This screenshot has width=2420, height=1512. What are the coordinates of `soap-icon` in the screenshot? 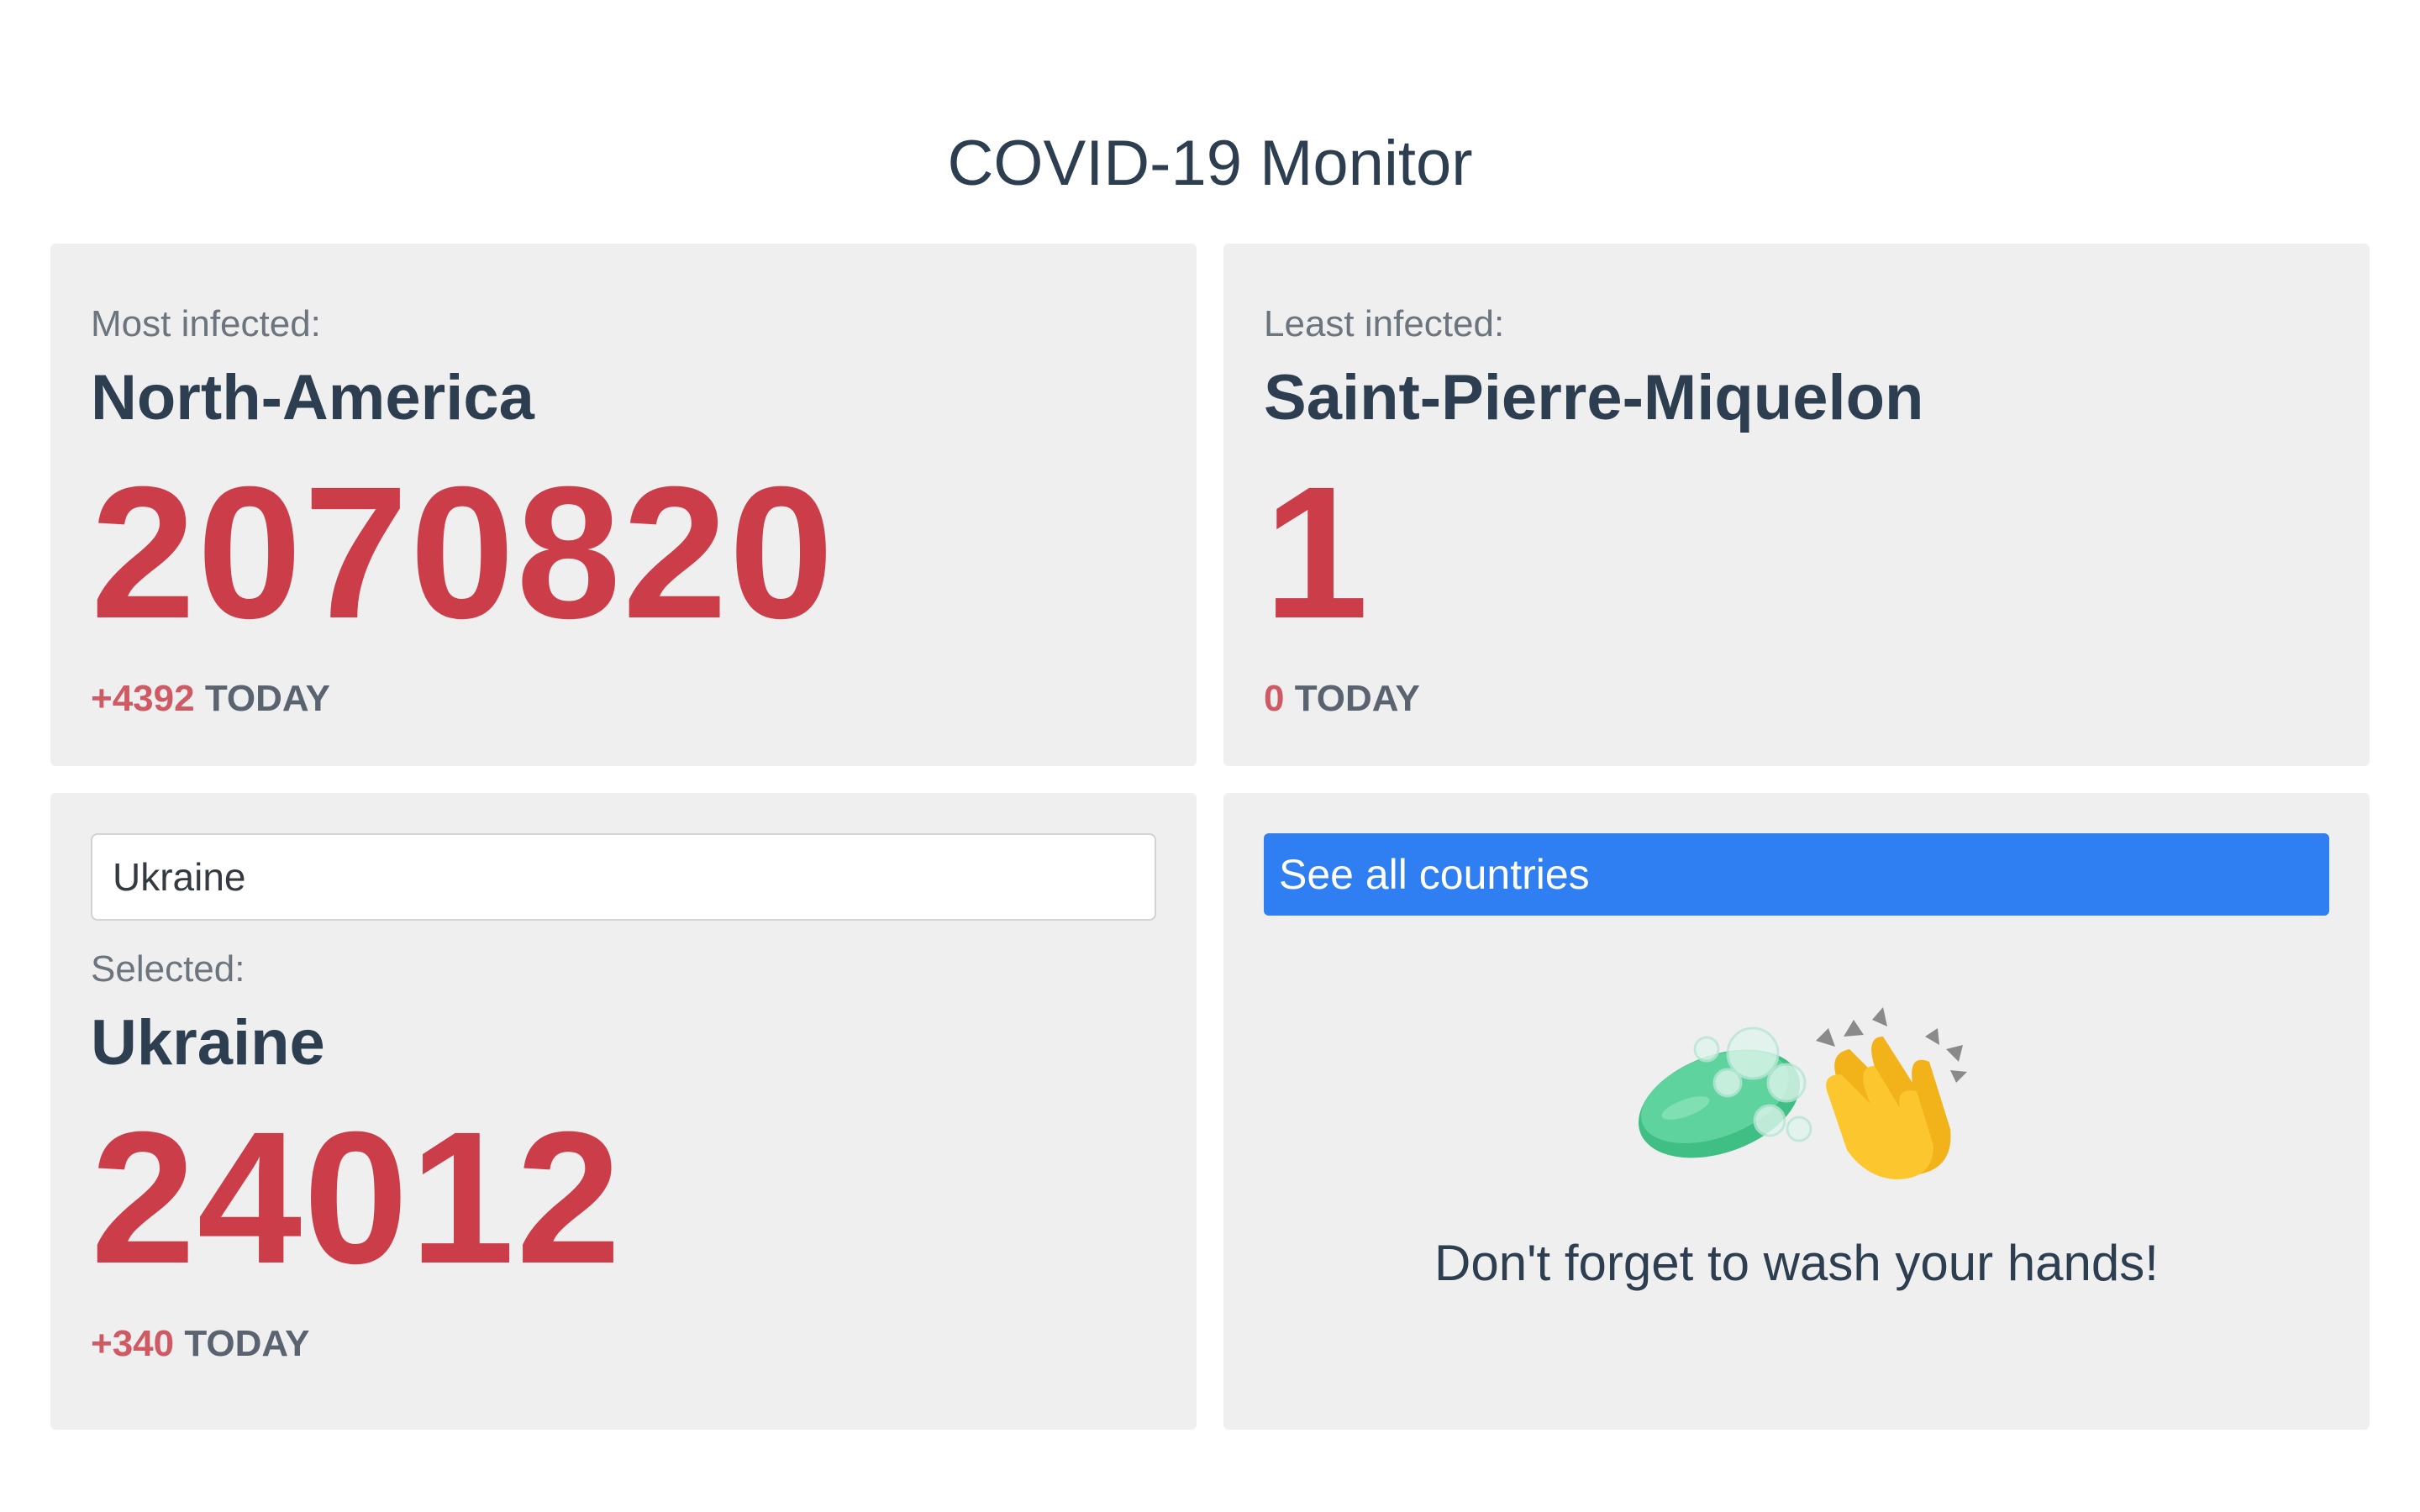 It's located at (1725, 1092).